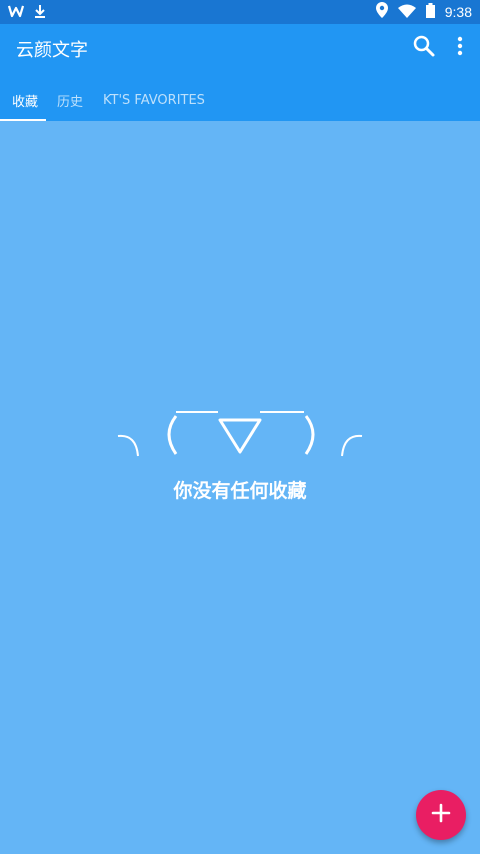 Image resolution: width=480 pixels, height=854 pixels. What do you see at coordinates (52, 50) in the screenshot?
I see `app-title: 云颜文字` at bounding box center [52, 50].